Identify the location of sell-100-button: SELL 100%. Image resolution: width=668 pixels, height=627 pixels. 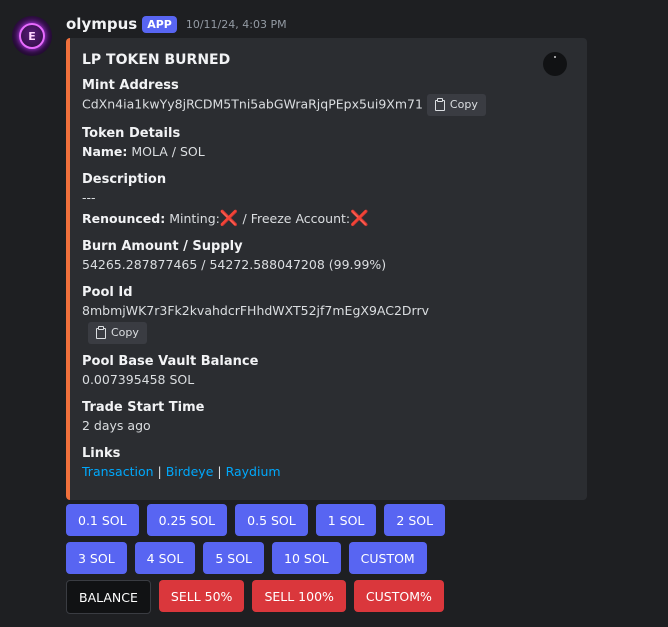
(299, 596).